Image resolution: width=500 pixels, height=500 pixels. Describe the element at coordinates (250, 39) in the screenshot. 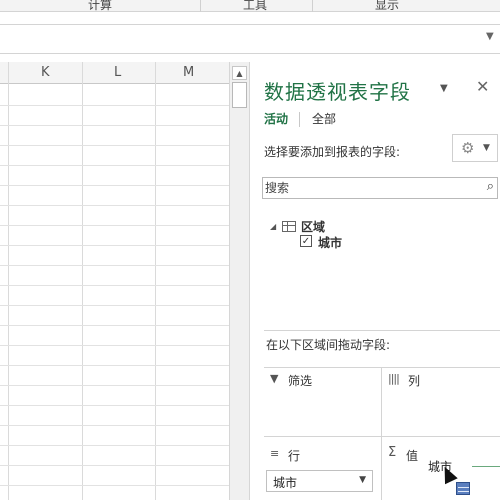

I see `formula-bar: ▼` at that location.